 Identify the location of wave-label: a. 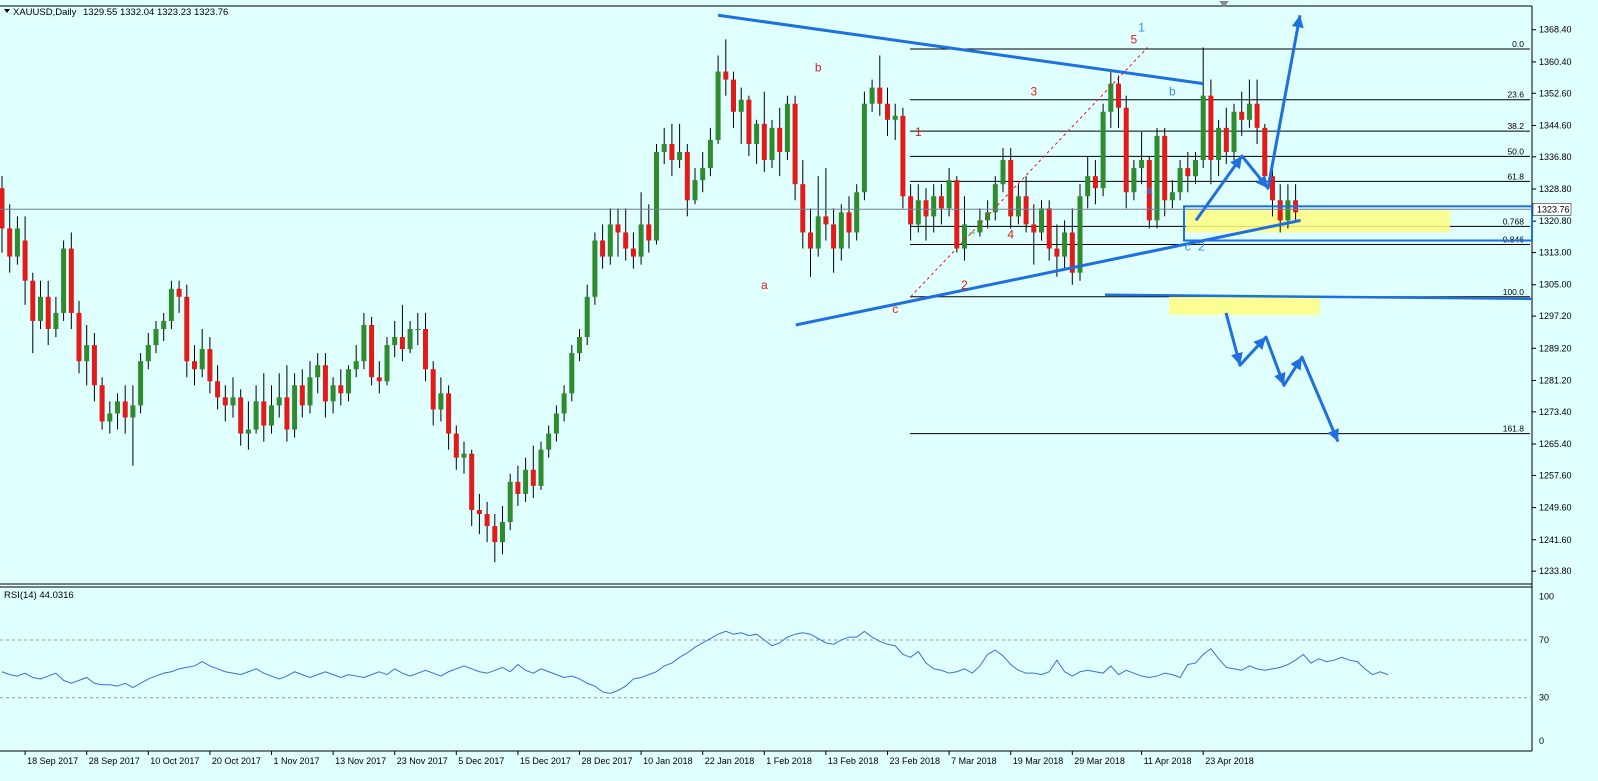
(764, 285).